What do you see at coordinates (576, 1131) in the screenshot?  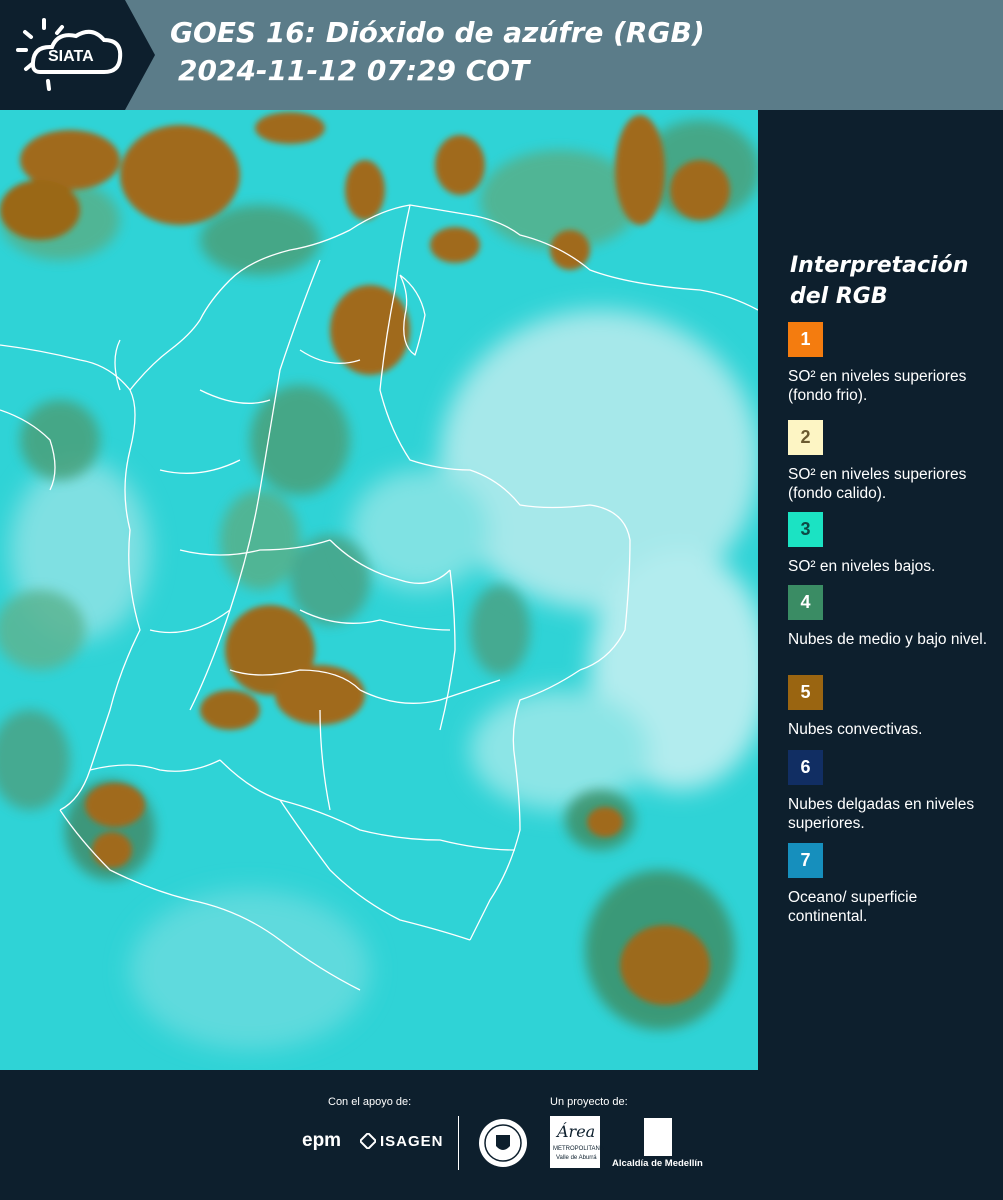 I see `area-logo-name: Área` at bounding box center [576, 1131].